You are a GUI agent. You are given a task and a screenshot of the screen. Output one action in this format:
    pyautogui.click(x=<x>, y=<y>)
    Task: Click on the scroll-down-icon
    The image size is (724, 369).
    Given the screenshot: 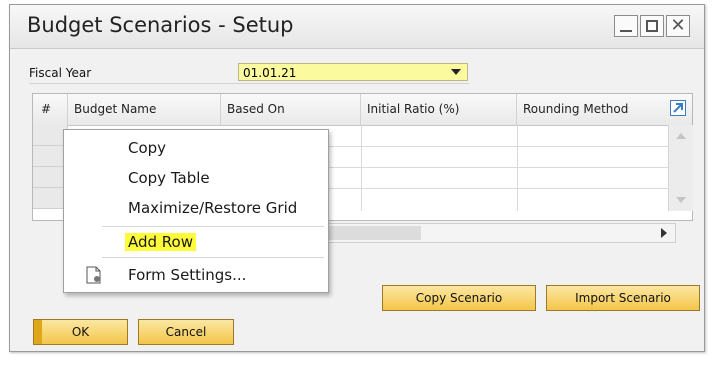 What is the action you would take?
    pyautogui.click(x=681, y=200)
    